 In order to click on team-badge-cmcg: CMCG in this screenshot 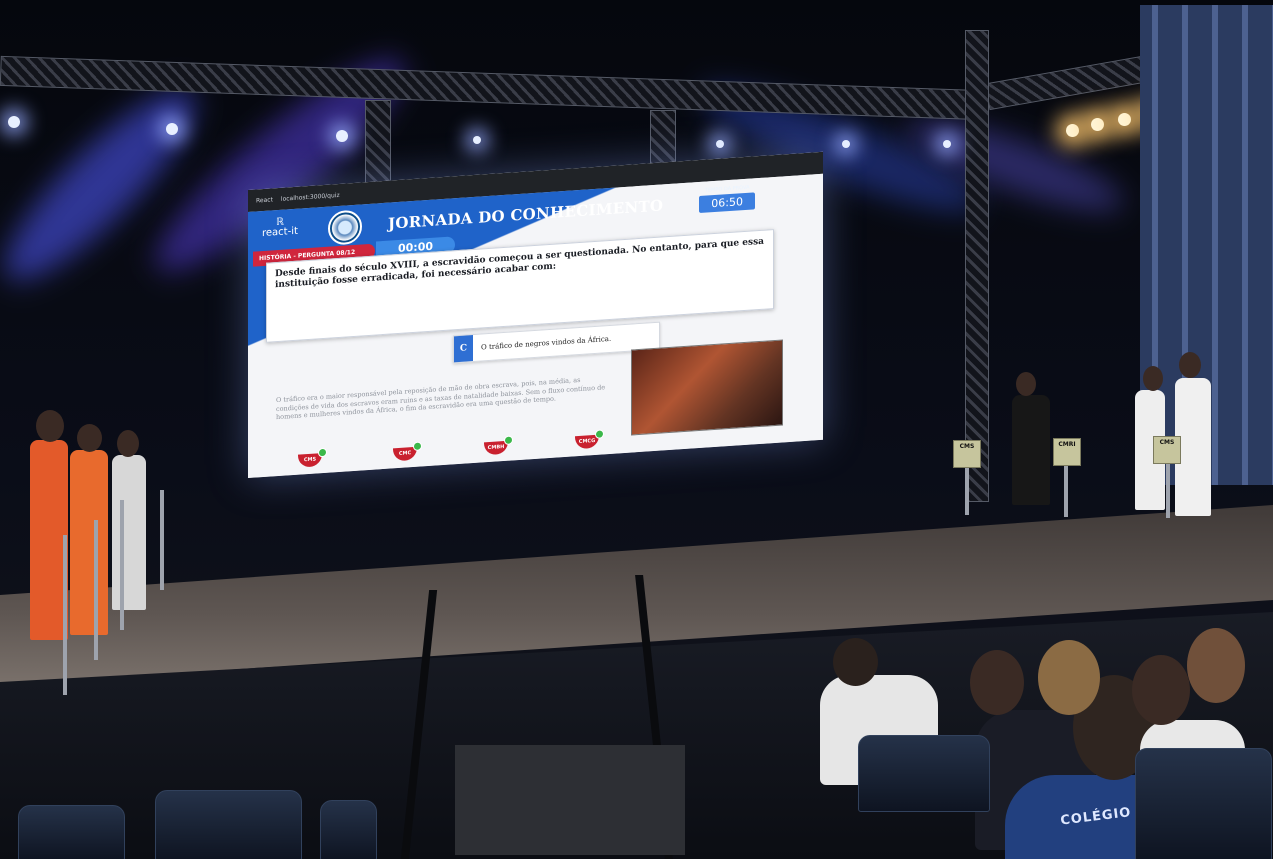, I will do `click(587, 442)`.